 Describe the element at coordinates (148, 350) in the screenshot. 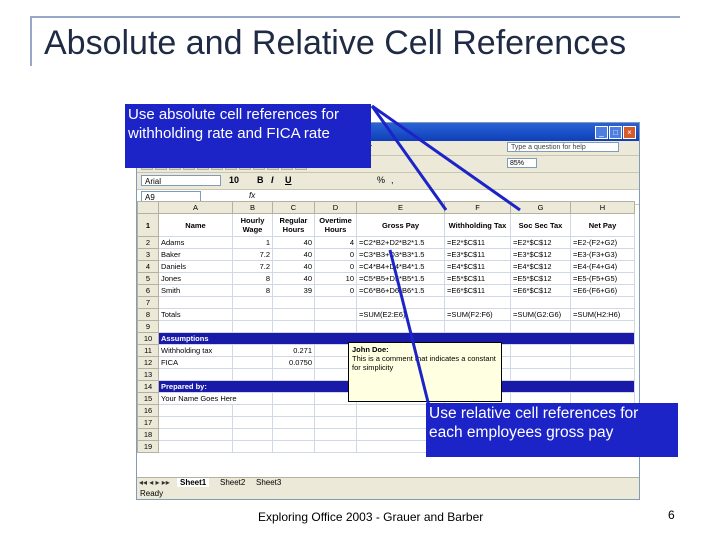

I see `row-header: 11` at that location.